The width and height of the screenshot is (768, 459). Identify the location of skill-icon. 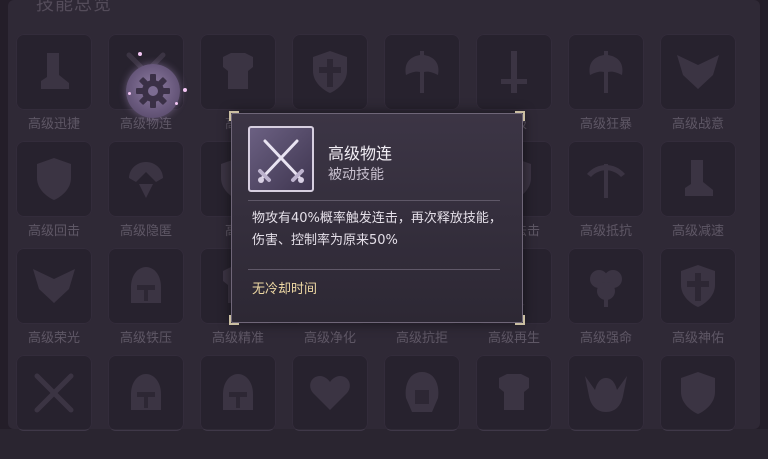
(281, 159).